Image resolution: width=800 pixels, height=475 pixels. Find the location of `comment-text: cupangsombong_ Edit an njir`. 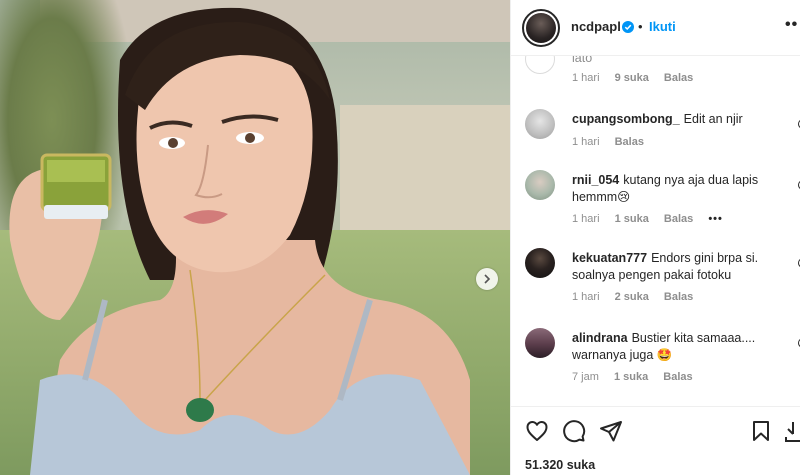

comment-text: cupangsombong_ Edit an njir is located at coordinates (679, 119).